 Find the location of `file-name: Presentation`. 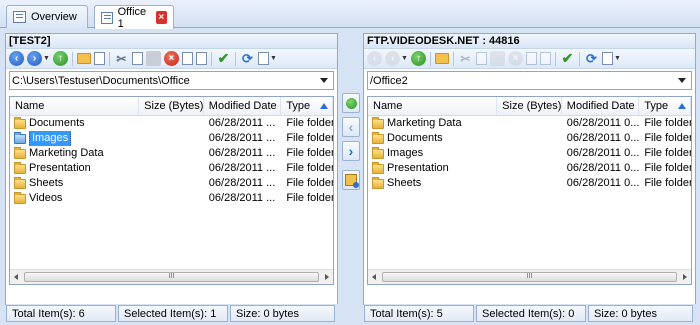

file-name: Presentation is located at coordinates (60, 168).